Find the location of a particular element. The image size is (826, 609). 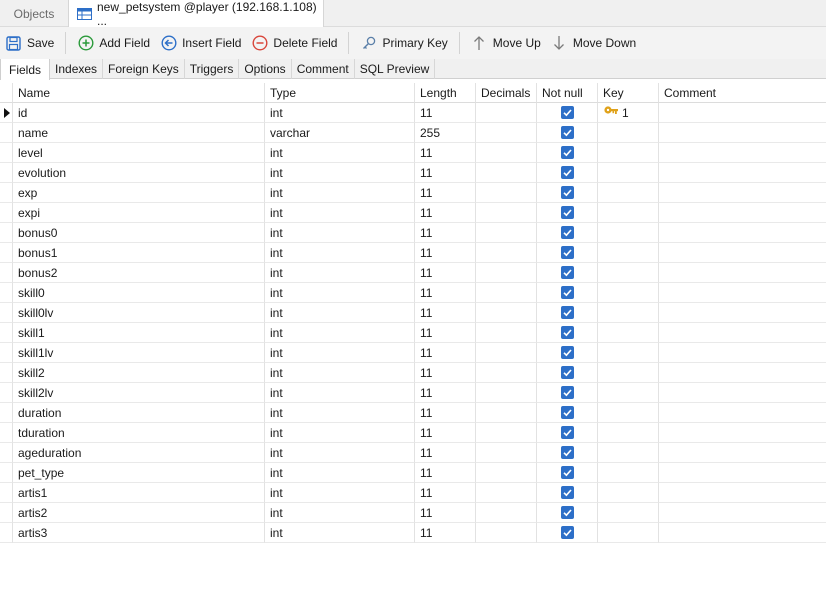

table-row: skill1 int 11 is located at coordinates (413, 333).